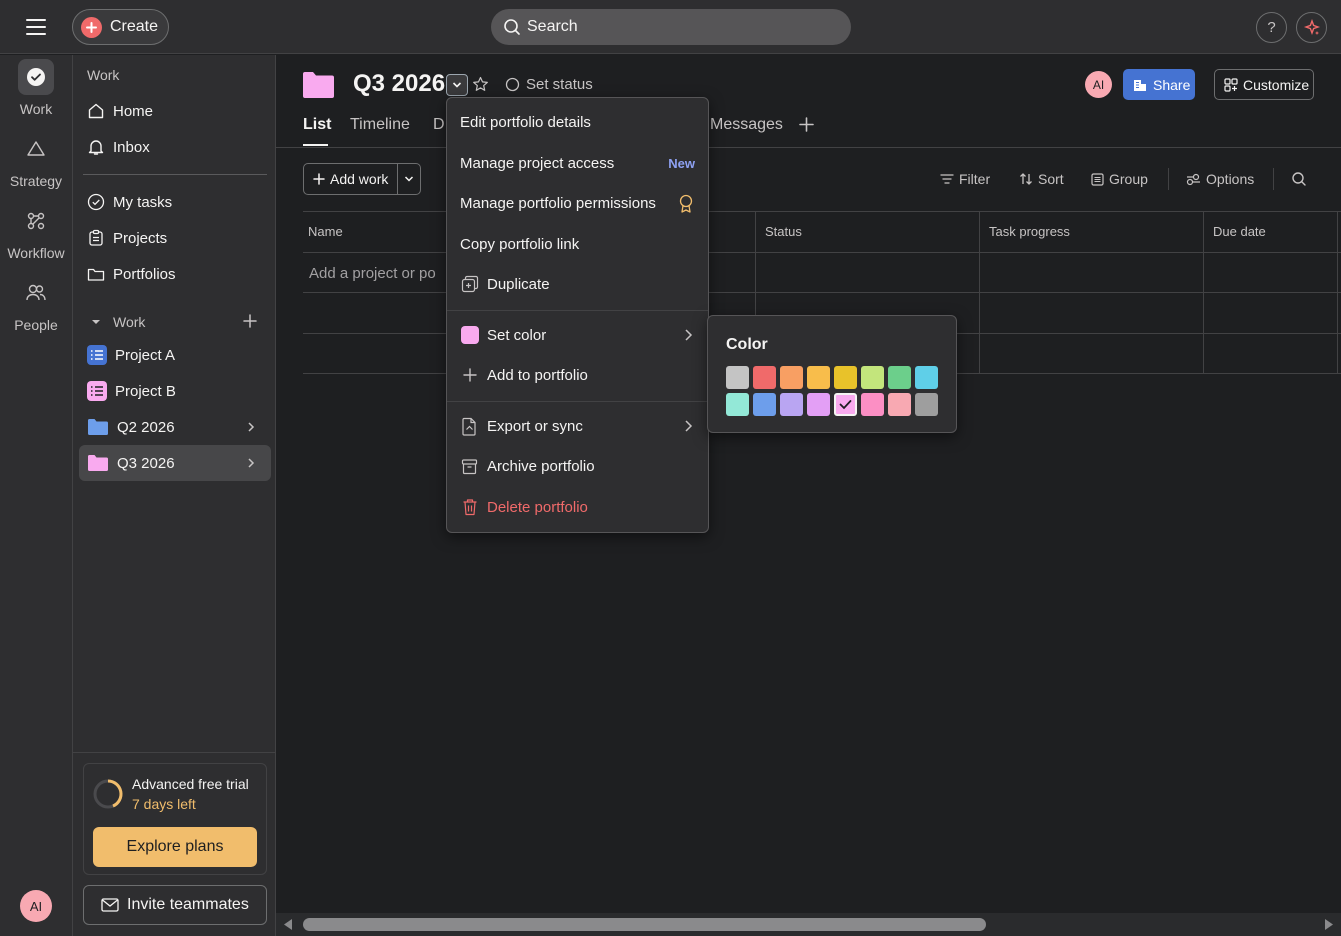 This screenshot has width=1341, height=936. Describe the element at coordinates (1329, 924) in the screenshot. I see `scroll-right-arrow-icon` at that location.